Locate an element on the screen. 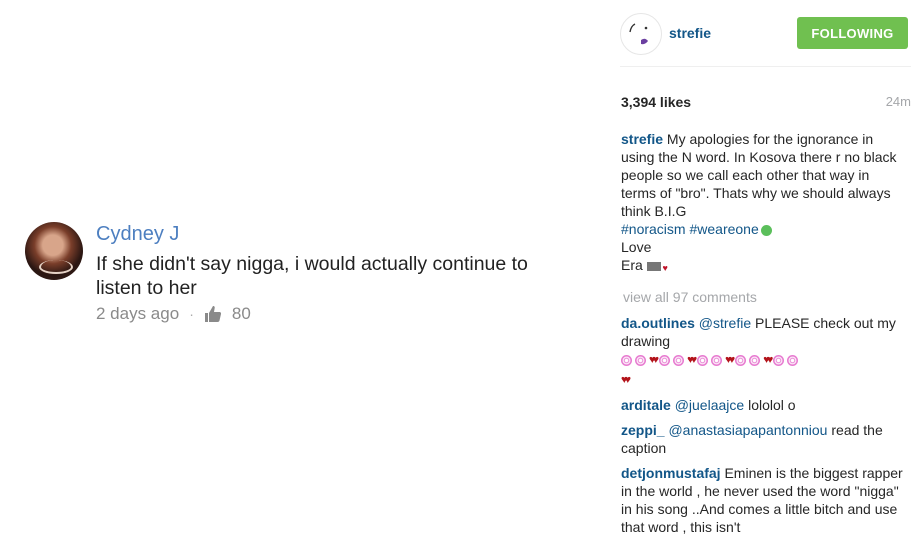 The height and width of the screenshot is (544, 911). divider is located at coordinates (765, 66).